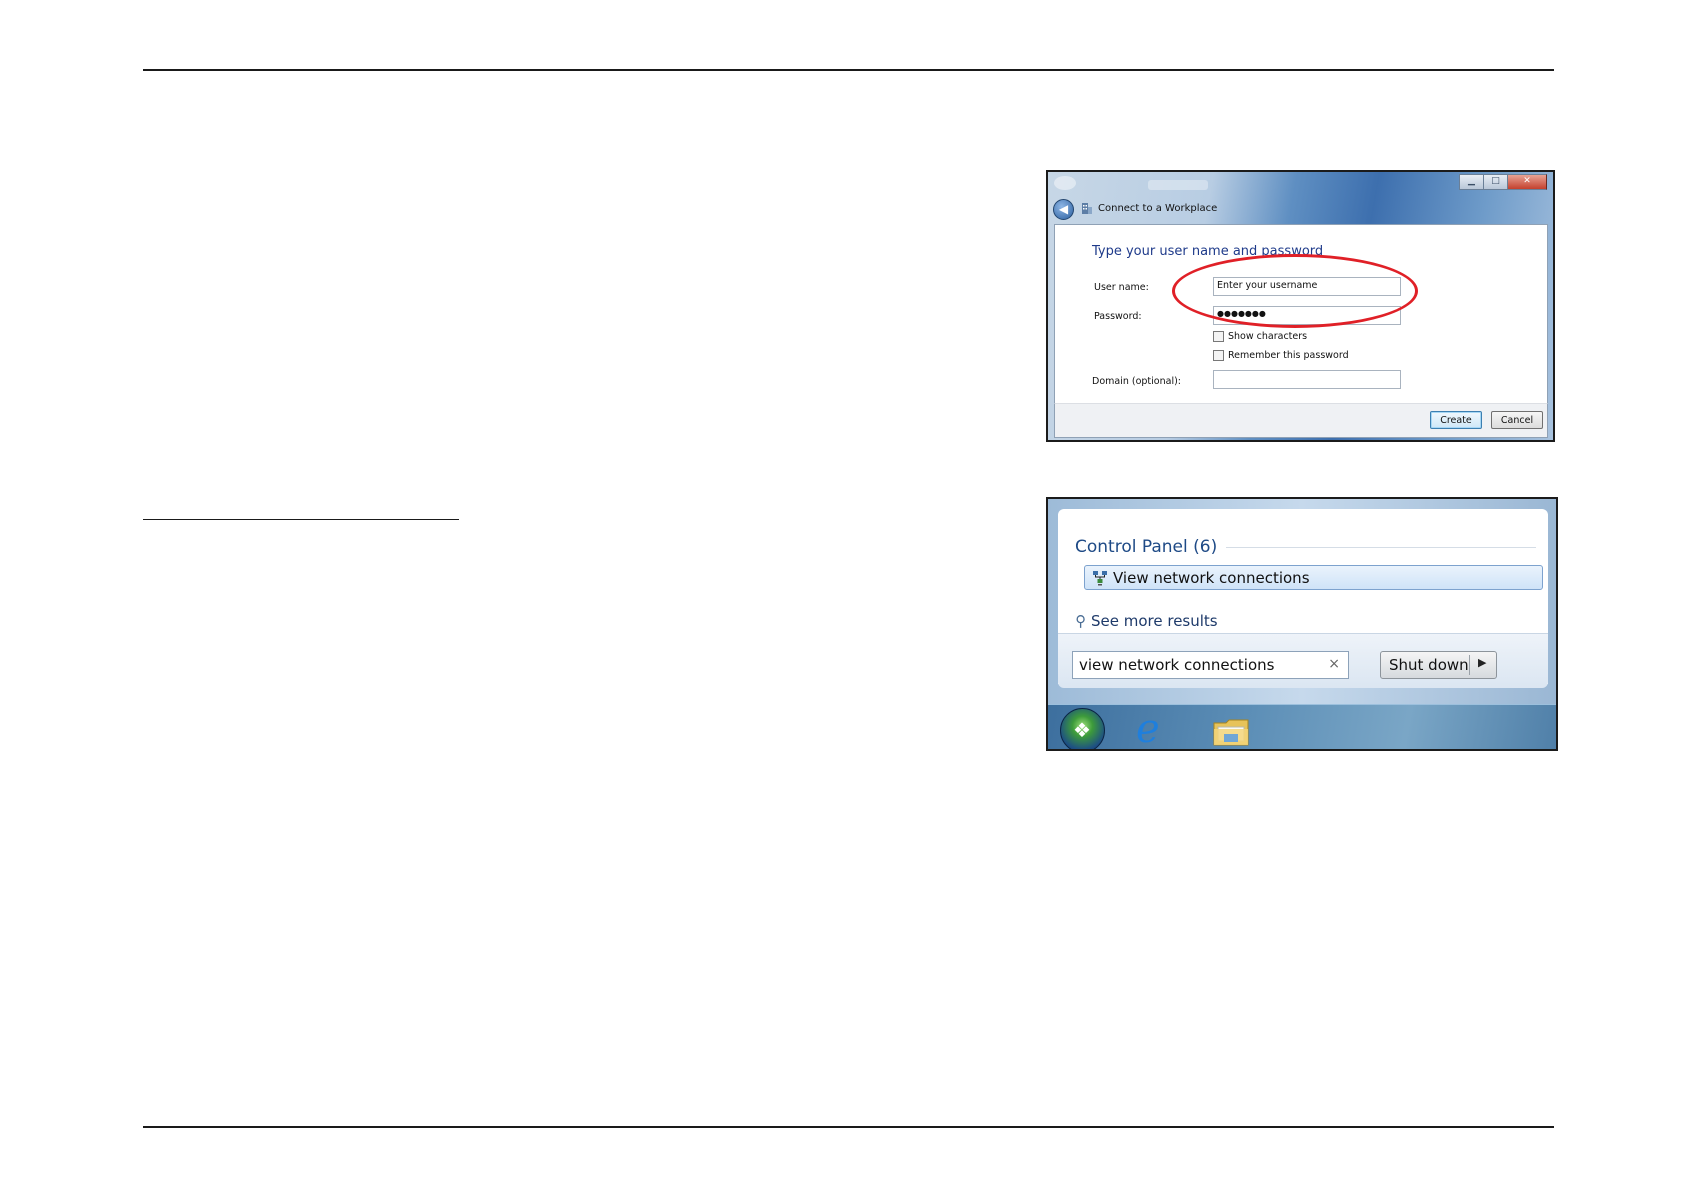 The height and width of the screenshot is (1190, 1684). I want to click on magnifier-icon: ⚲, so click(1080, 621).